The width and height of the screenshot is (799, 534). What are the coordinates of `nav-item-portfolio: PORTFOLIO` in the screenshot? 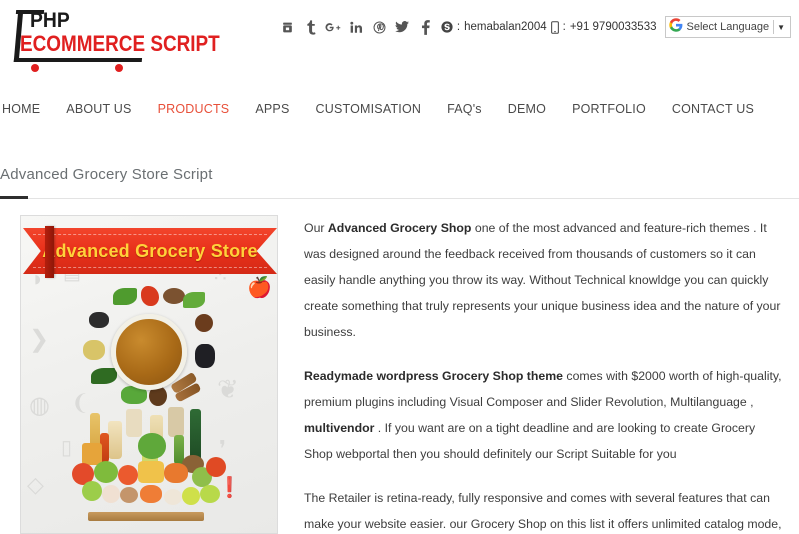 It's located at (609, 109).